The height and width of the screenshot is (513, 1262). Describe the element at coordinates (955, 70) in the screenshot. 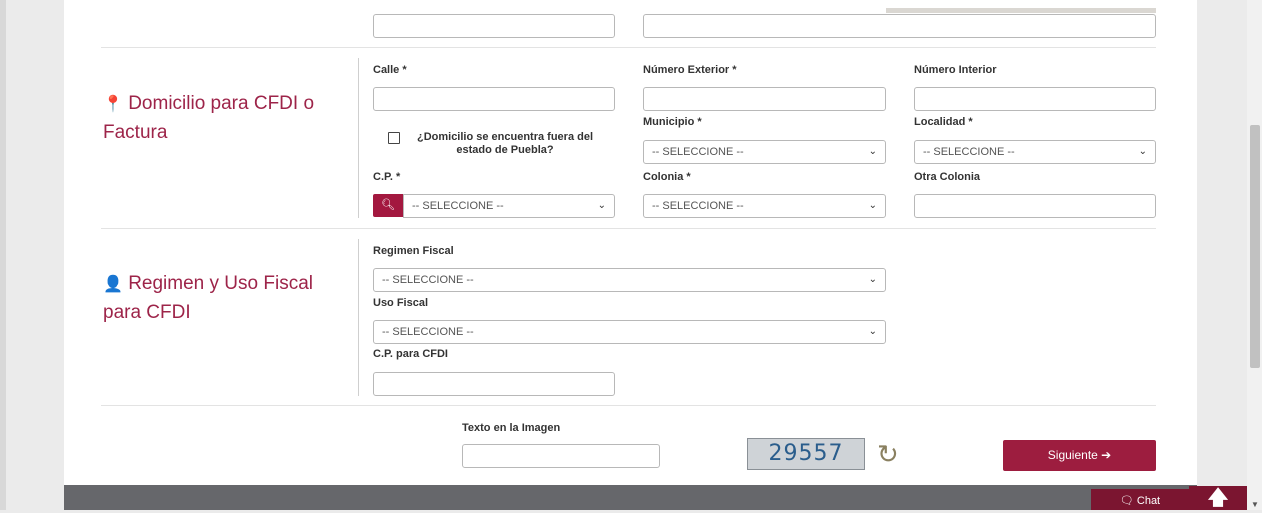

I see `numero-interior-label: Número Interior` at that location.